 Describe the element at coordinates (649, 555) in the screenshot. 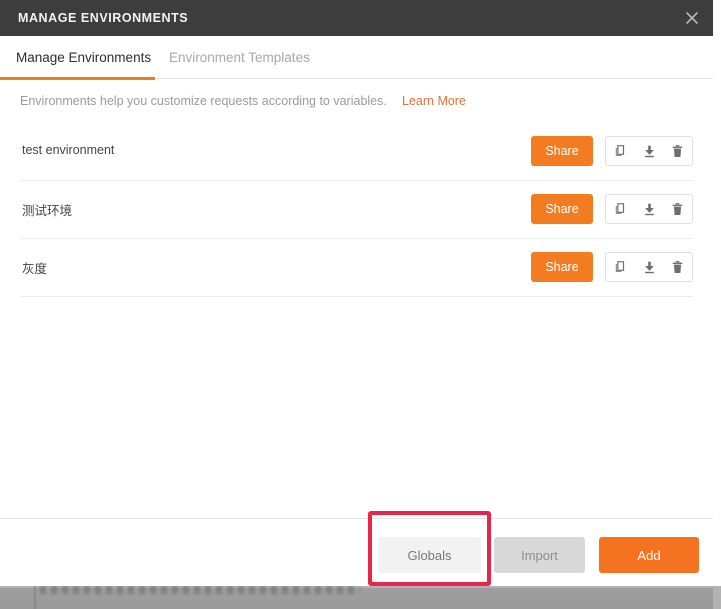

I see `add-button: Add` at that location.